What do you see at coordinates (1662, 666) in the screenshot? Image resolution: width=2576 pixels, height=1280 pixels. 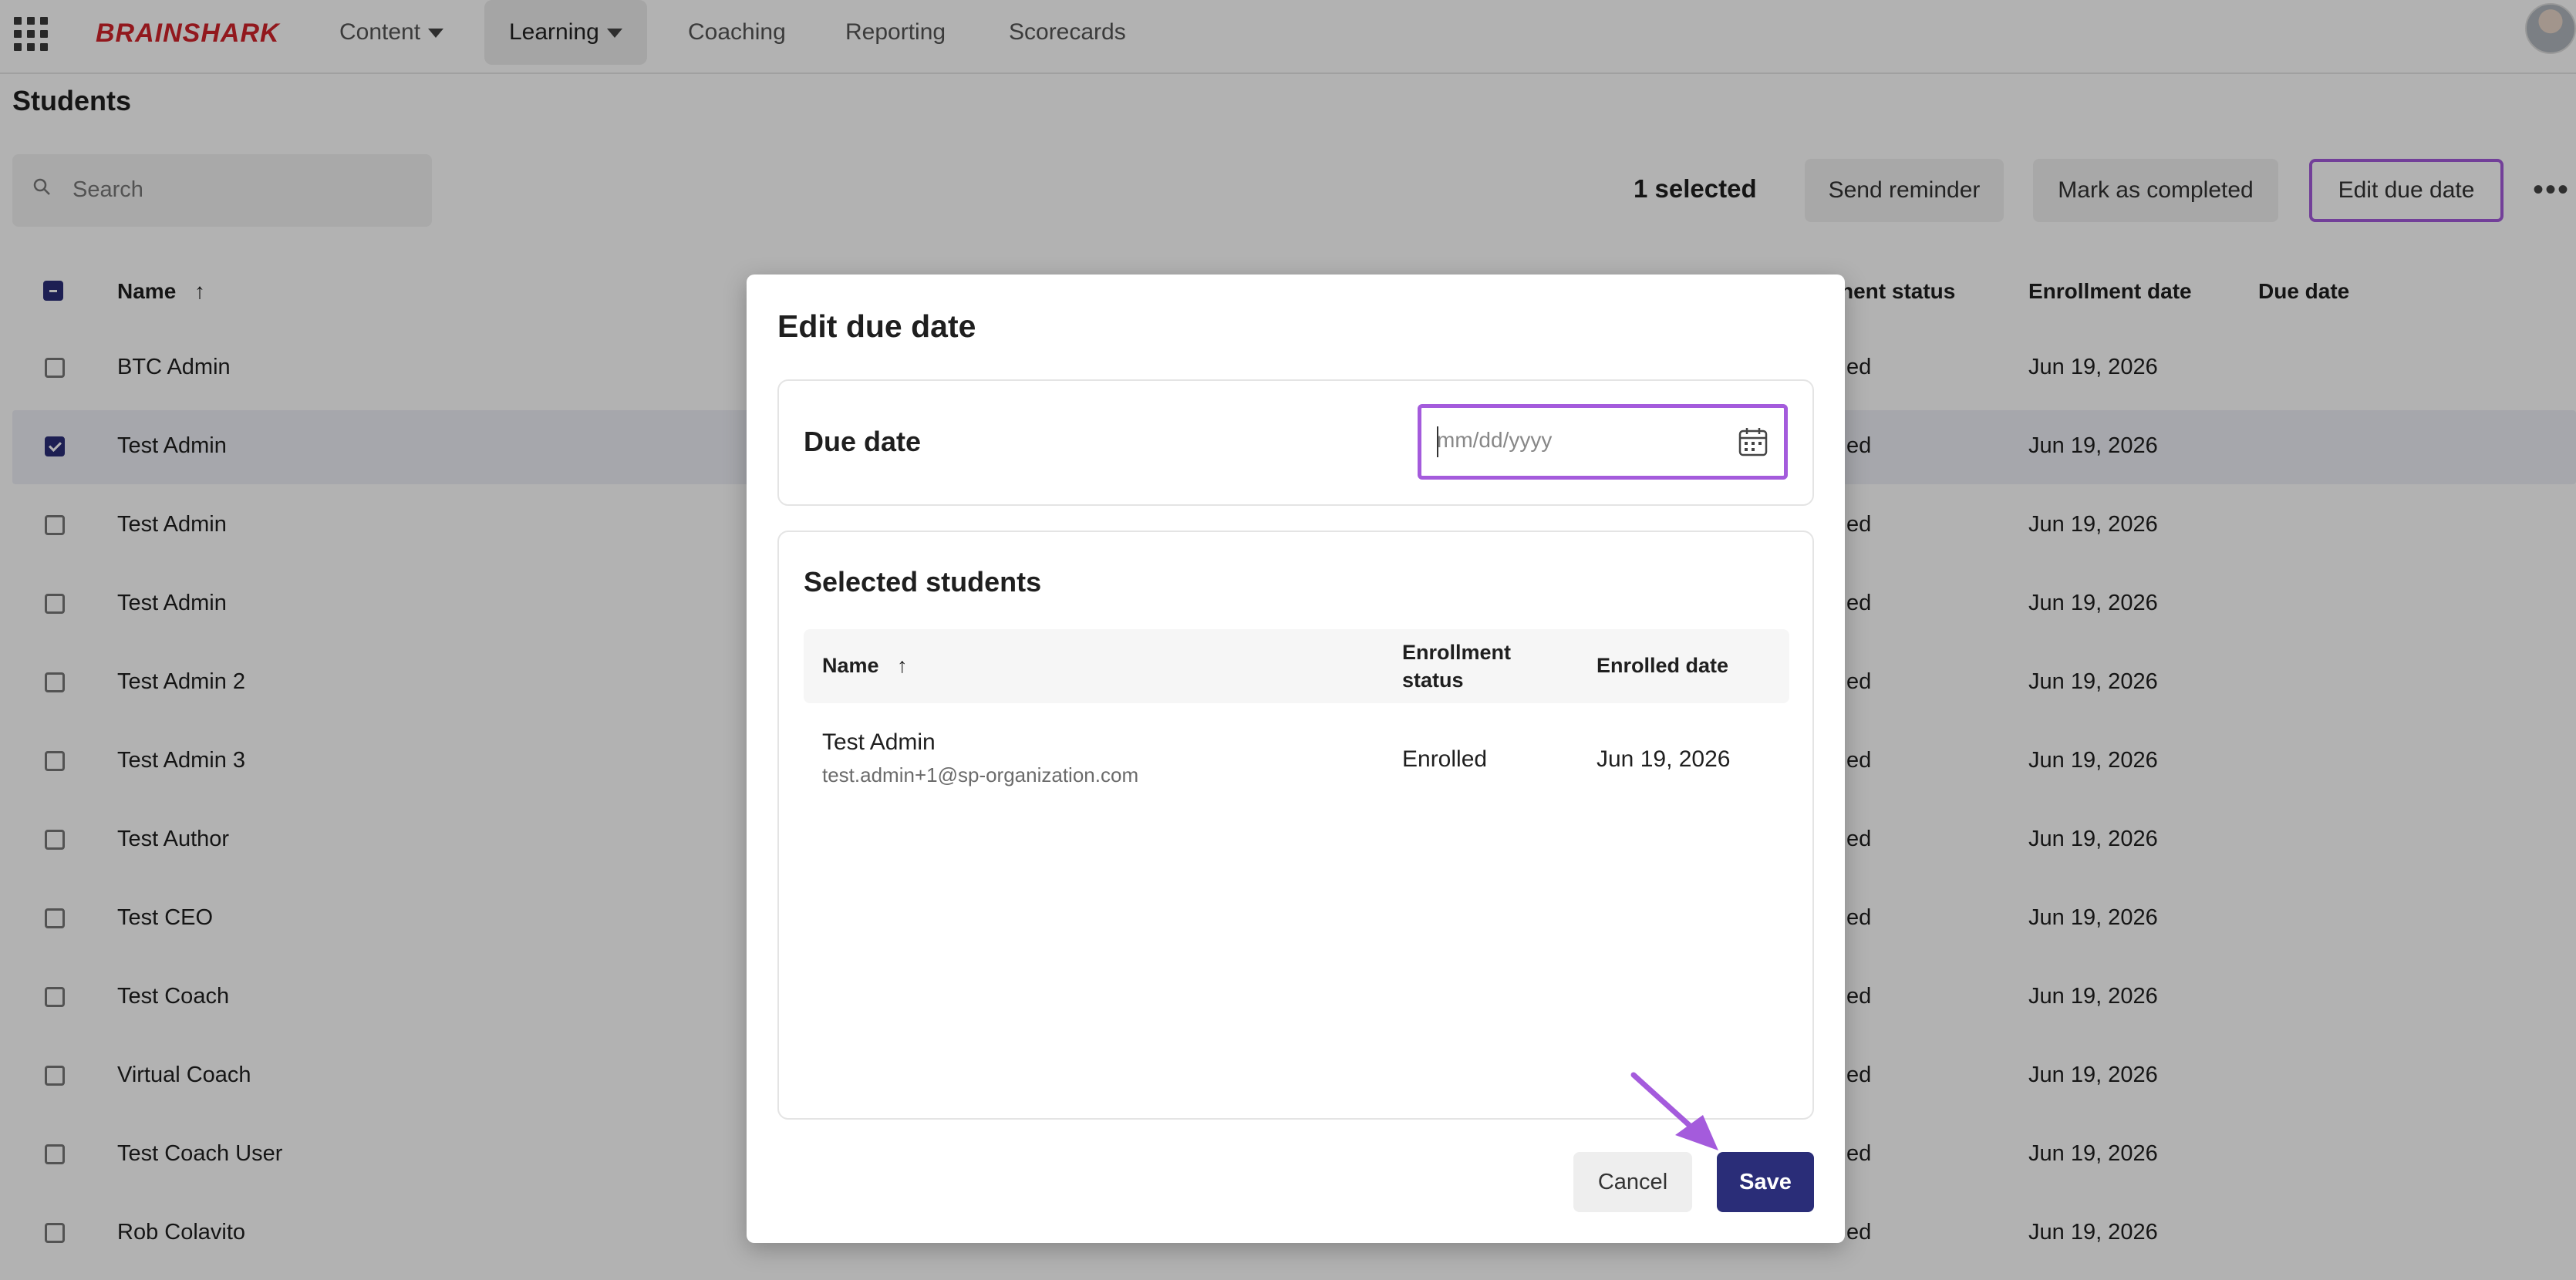 I see `inner-header-enrolled-date: Enrolled date` at bounding box center [1662, 666].